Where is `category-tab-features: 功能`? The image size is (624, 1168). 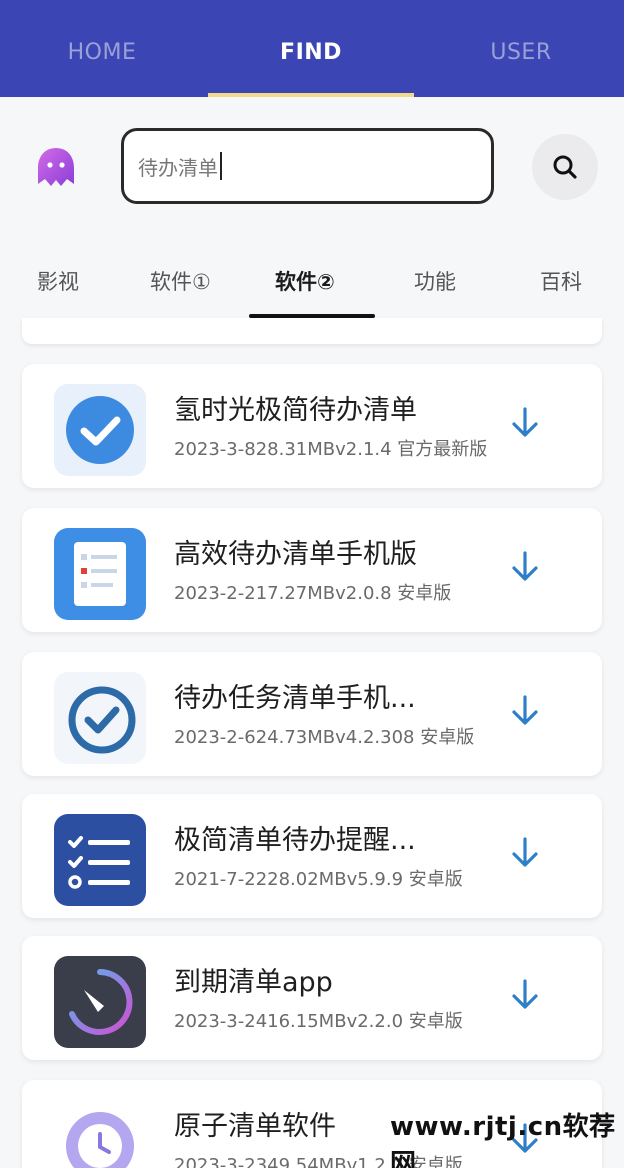
category-tab-features: 功能 is located at coordinates (435, 281).